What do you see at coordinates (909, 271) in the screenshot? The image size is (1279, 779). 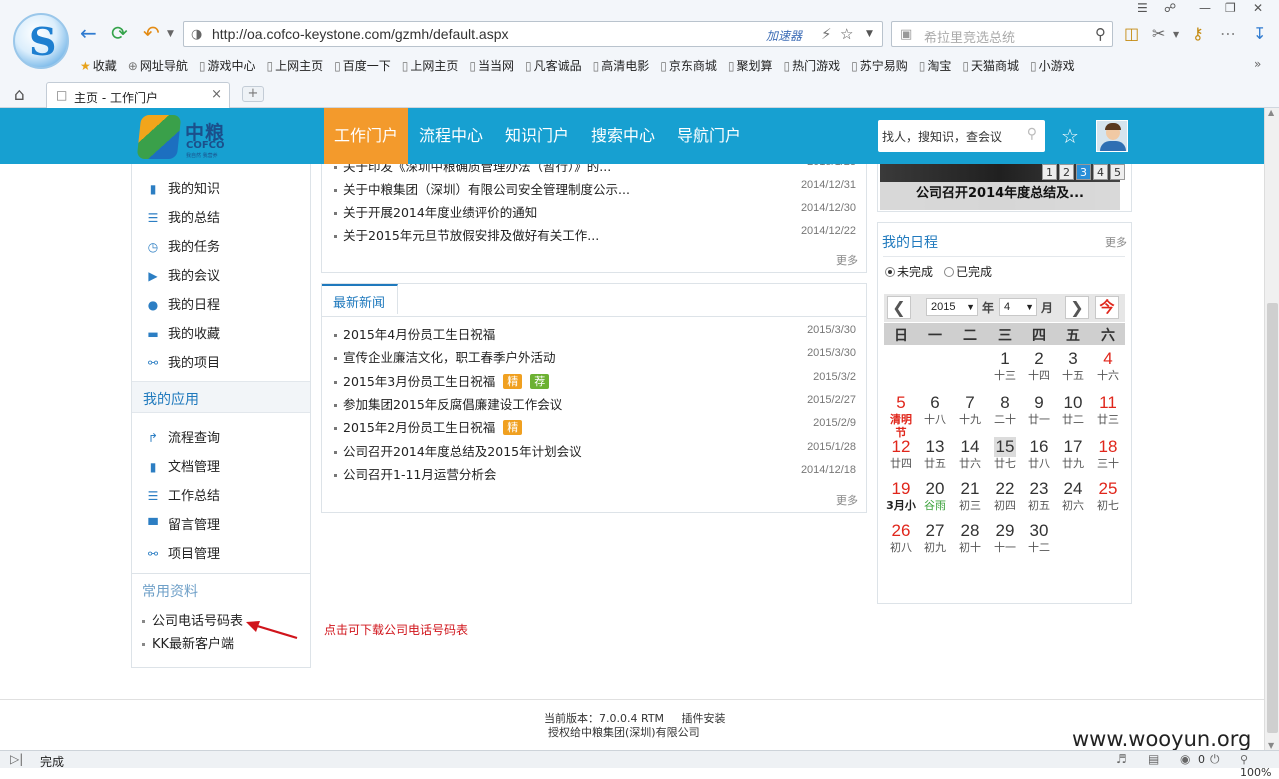 I see `filter-incomplete-radio: 未完成` at bounding box center [909, 271].